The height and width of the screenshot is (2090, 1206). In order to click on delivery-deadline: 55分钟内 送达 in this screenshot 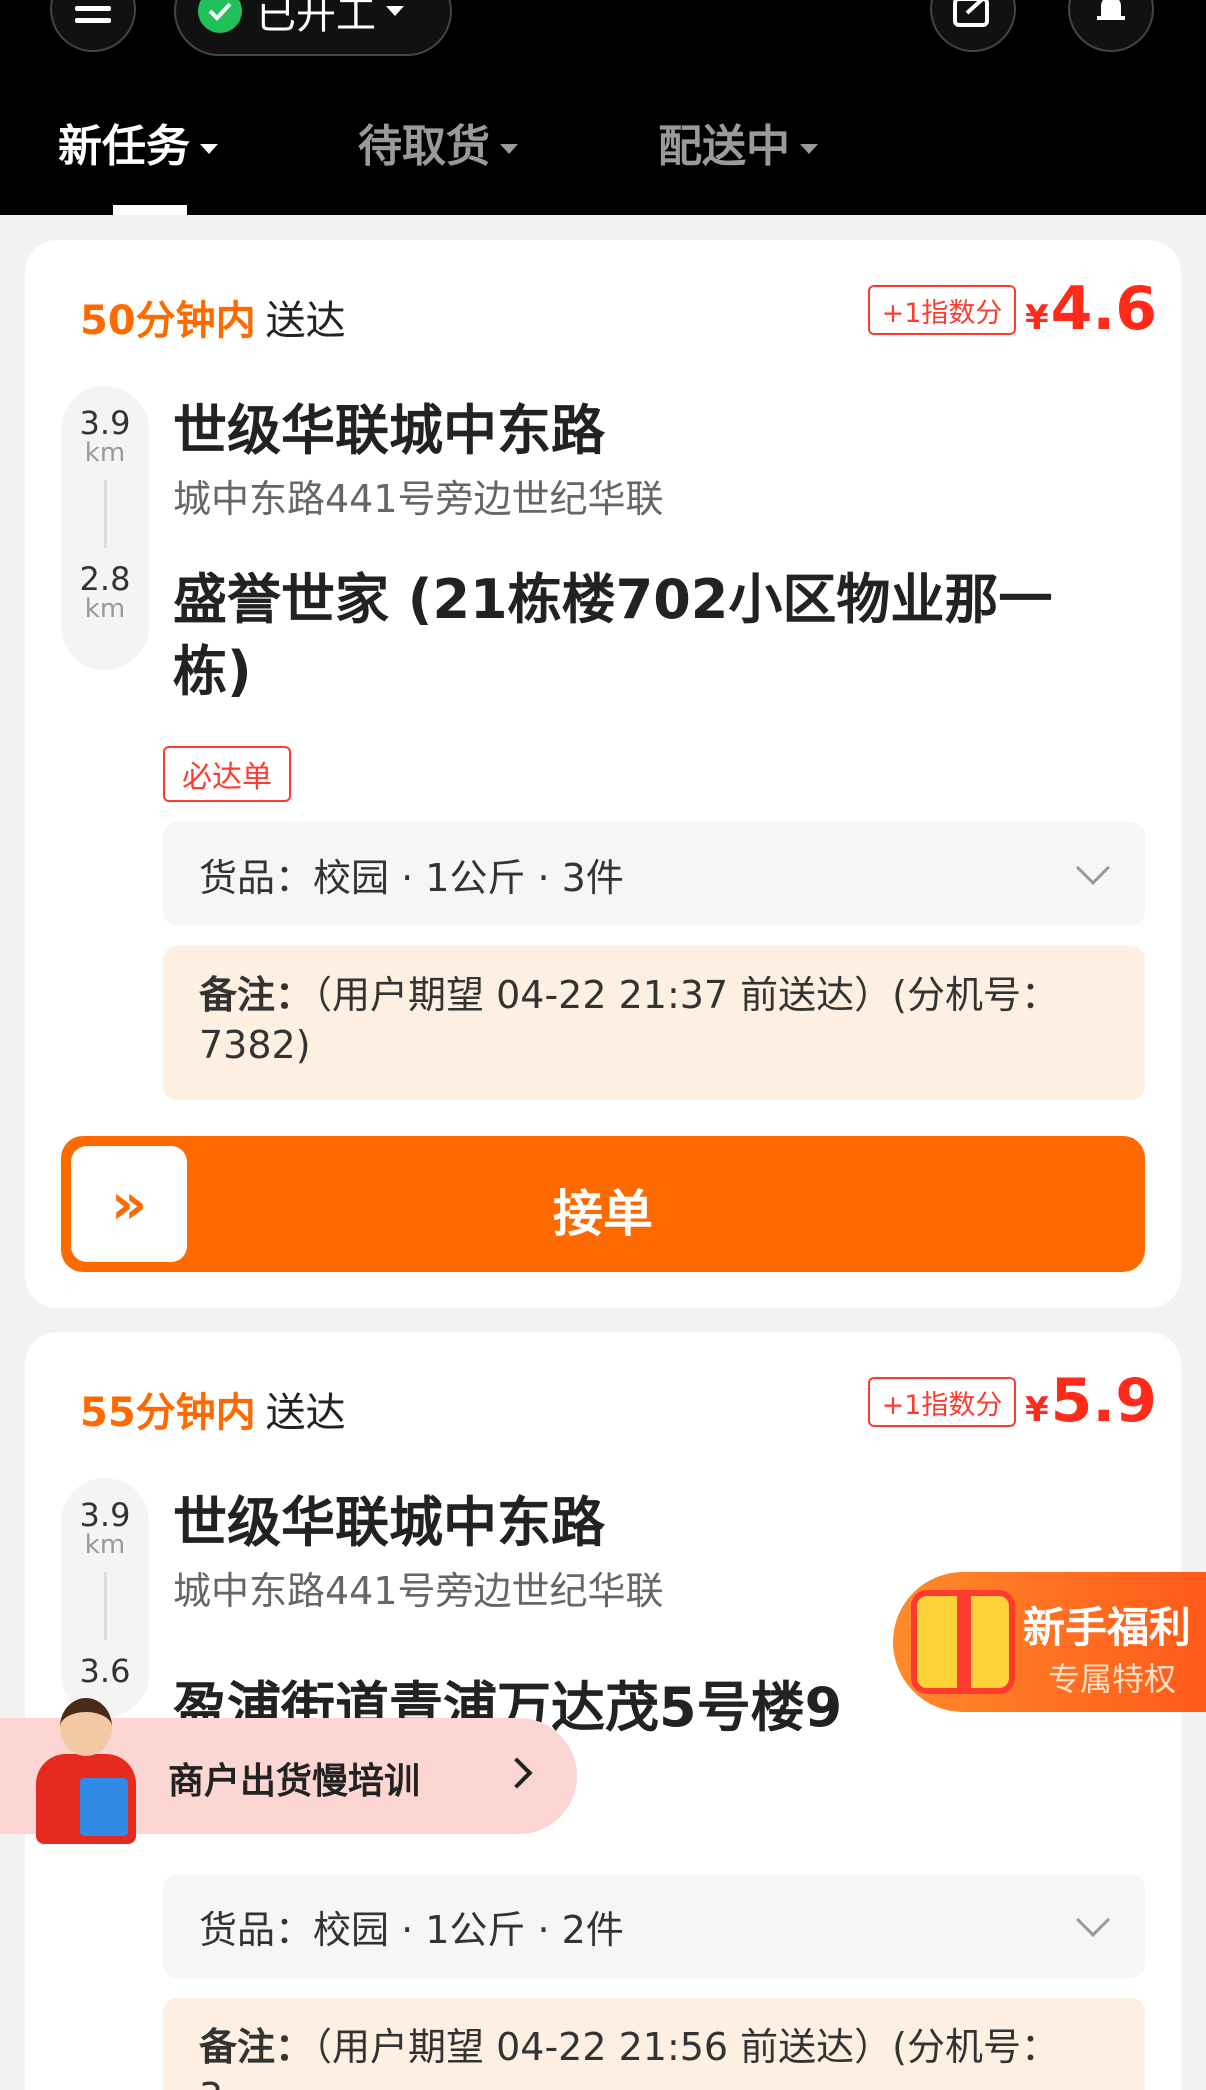, I will do `click(213, 1413)`.